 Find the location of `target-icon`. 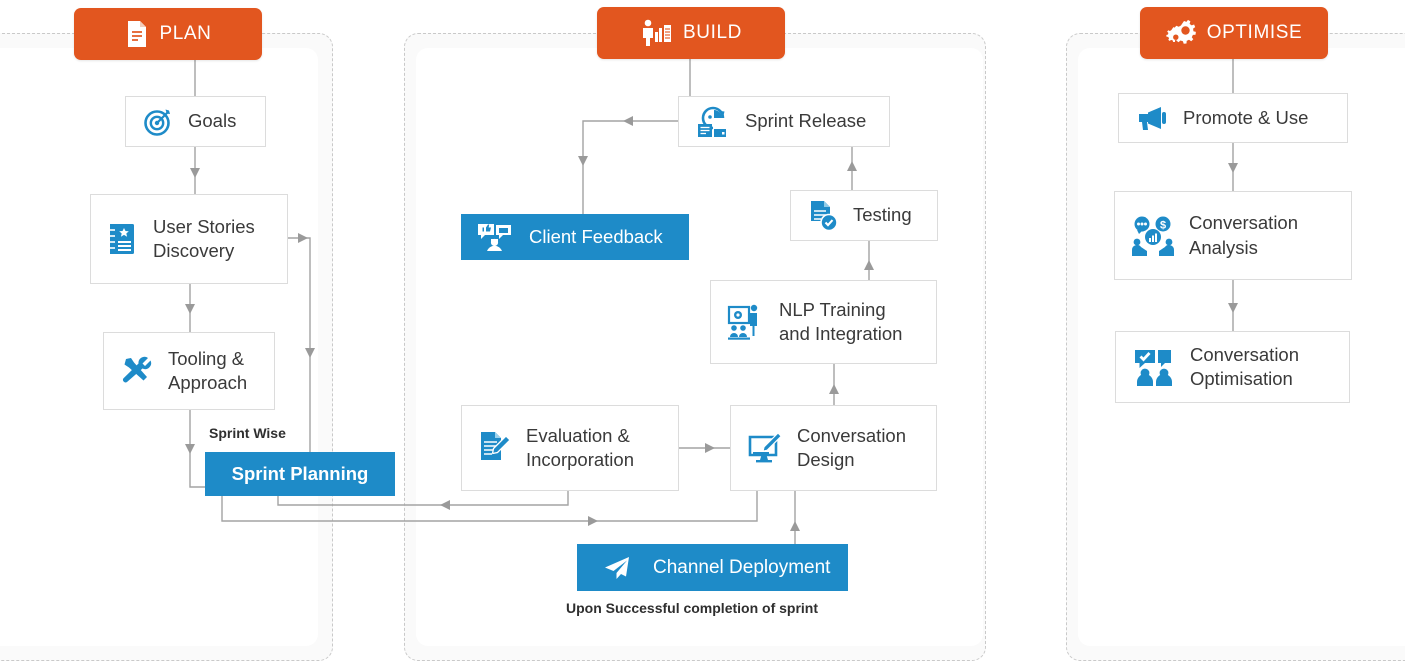

target-icon is located at coordinates (158, 122).